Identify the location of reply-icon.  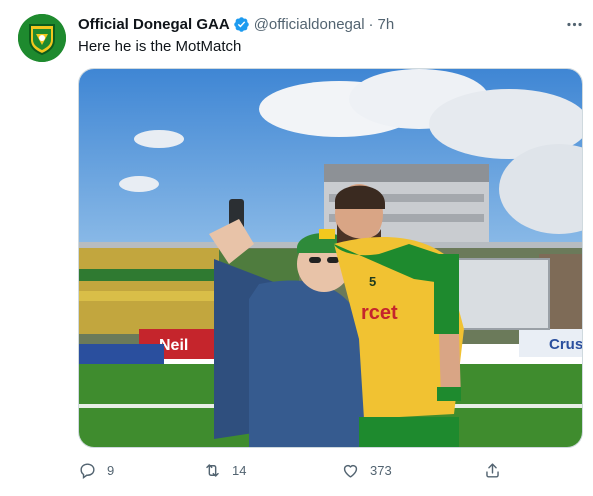
(87, 470).